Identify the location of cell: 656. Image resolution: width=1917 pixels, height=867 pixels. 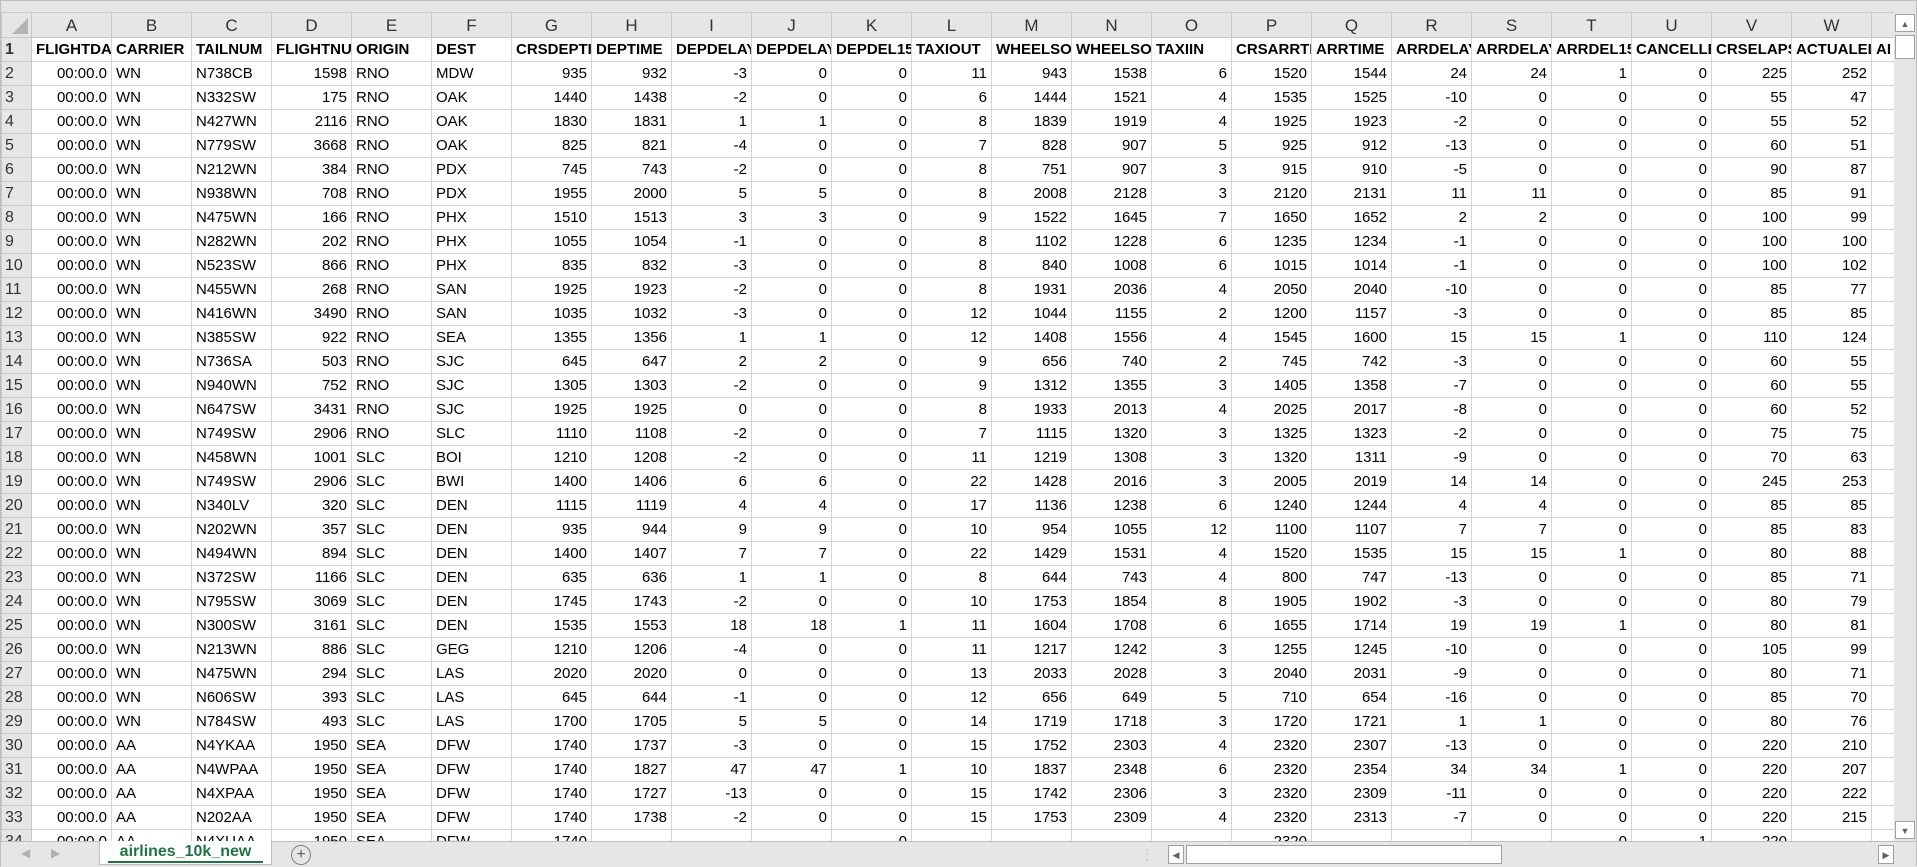
(1031, 697).